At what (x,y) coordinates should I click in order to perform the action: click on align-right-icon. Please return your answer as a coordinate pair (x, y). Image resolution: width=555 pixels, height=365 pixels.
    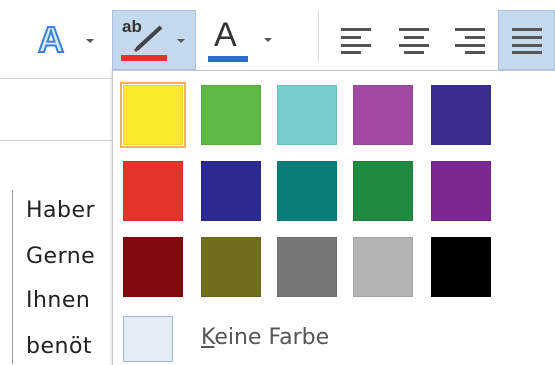
    Looking at the image, I should click on (470, 41).